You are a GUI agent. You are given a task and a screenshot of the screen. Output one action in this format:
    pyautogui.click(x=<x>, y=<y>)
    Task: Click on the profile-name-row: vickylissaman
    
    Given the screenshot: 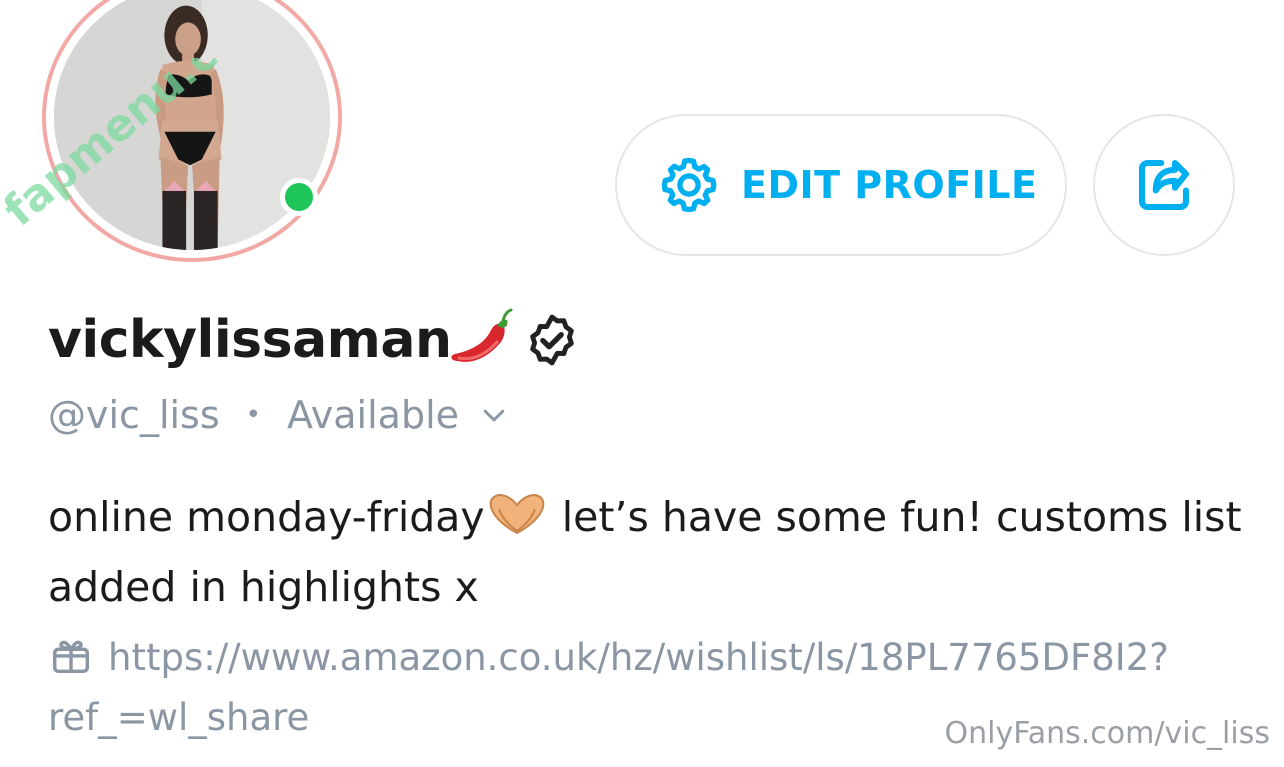 What is the action you would take?
    pyautogui.click(x=314, y=340)
    